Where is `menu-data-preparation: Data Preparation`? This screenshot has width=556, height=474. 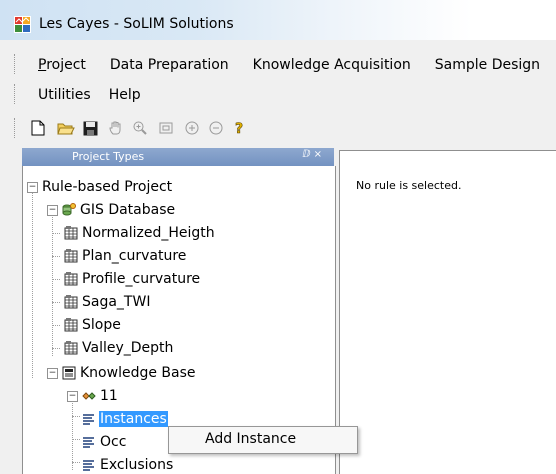
menu-data-preparation: Data Preparation is located at coordinates (165, 66).